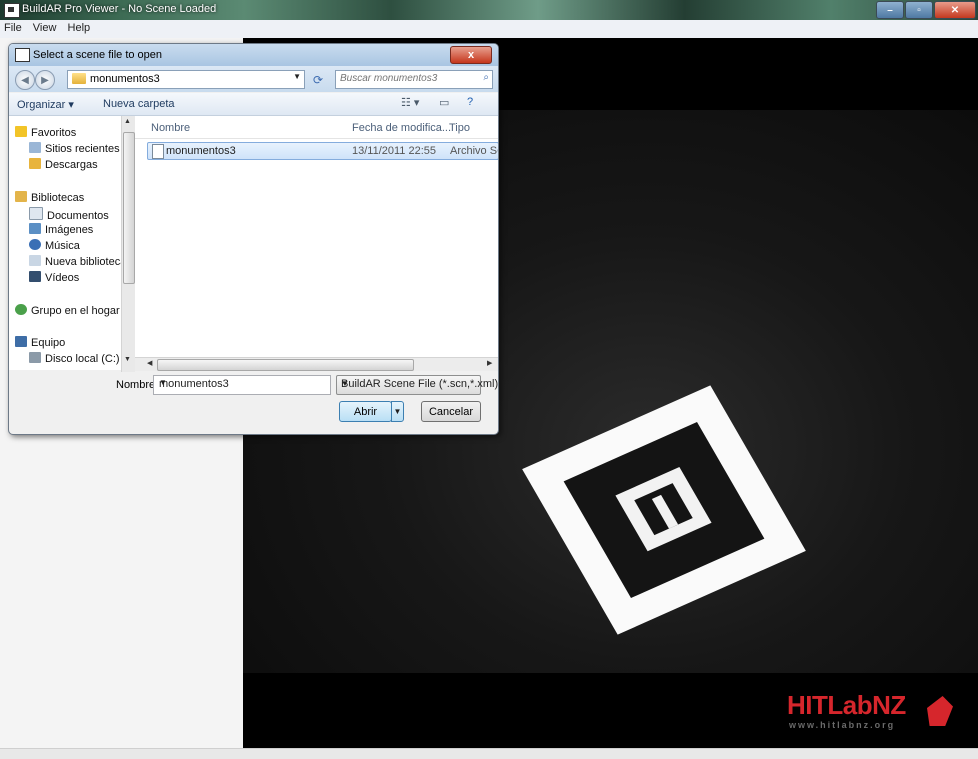  I want to click on nav-favorites: Favoritos, so click(45, 133).